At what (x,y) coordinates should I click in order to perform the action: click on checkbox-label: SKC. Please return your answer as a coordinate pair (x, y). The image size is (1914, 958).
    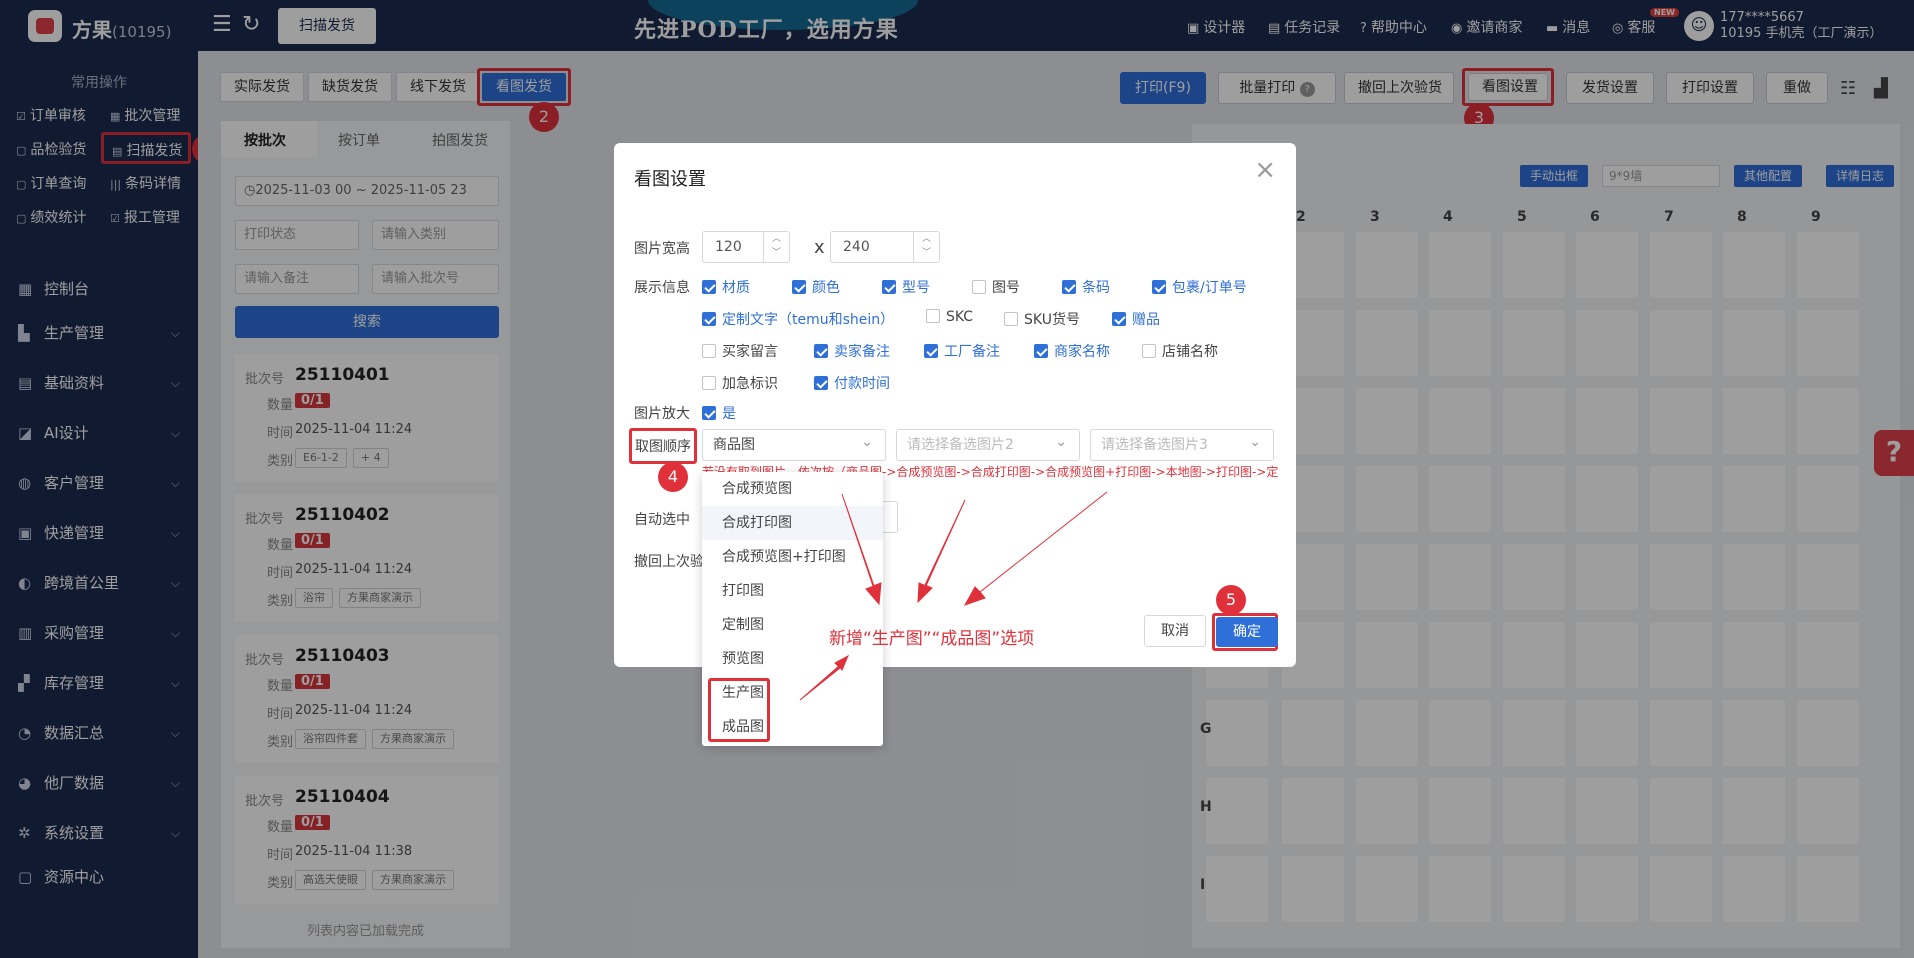
    Looking at the image, I should click on (960, 317).